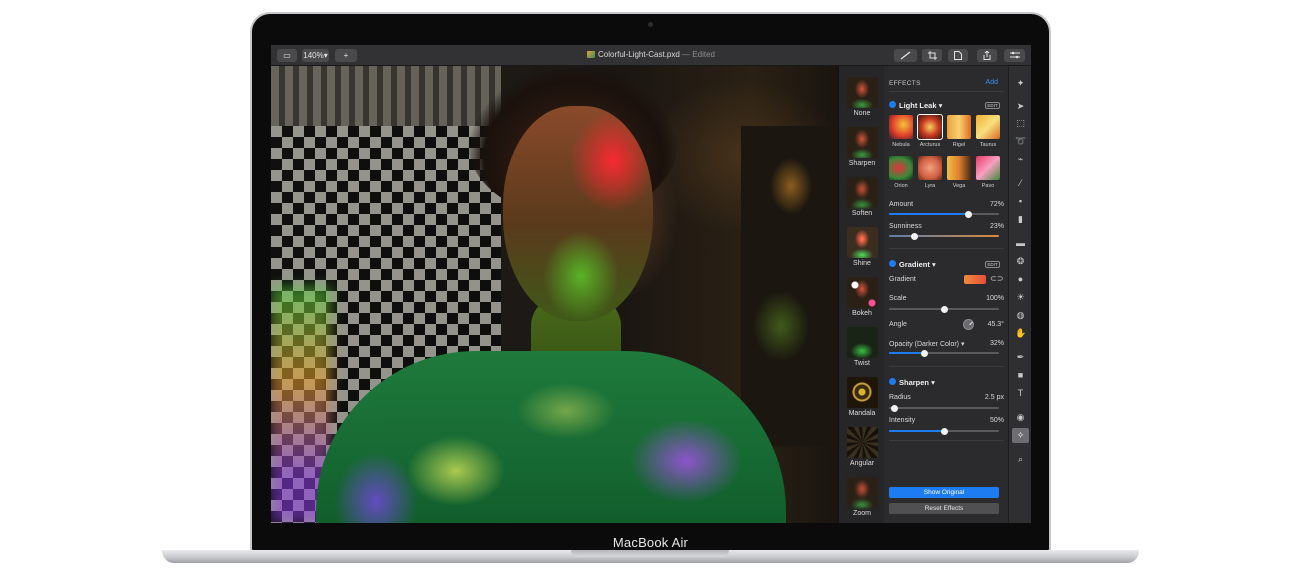 This screenshot has width=1300, height=578. I want to click on effect-thumb-shine: Shine, so click(862, 248).